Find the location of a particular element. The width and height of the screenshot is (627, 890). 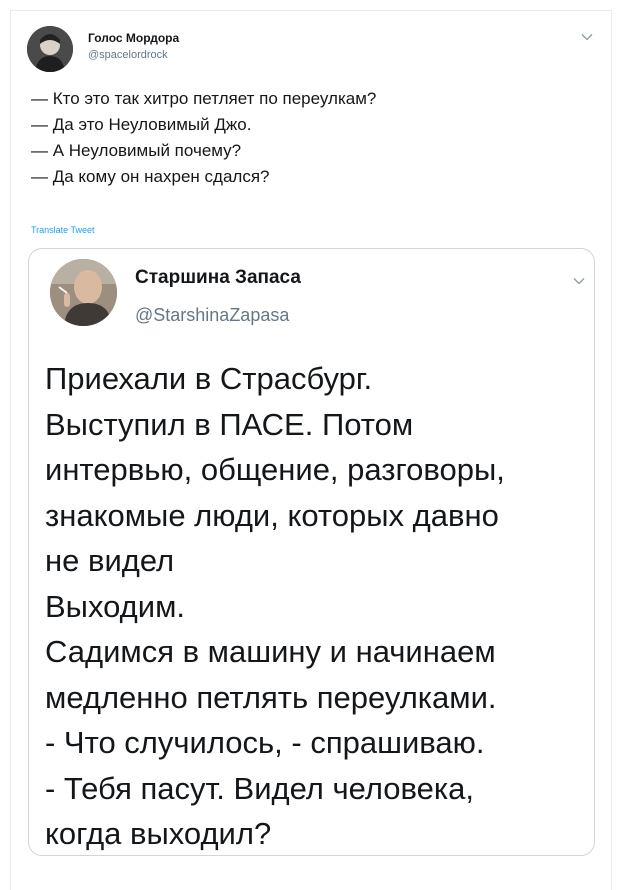

quoted-author-avatar is located at coordinates (83, 292).